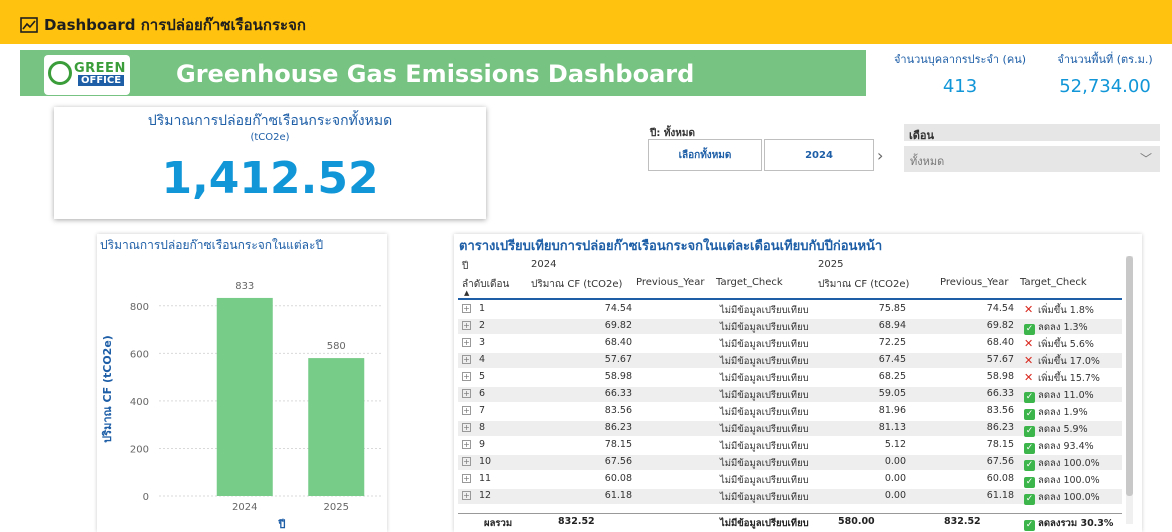  I want to click on check-2025-text: เพิ่มขึ้น 15.7%, so click(1069, 378).